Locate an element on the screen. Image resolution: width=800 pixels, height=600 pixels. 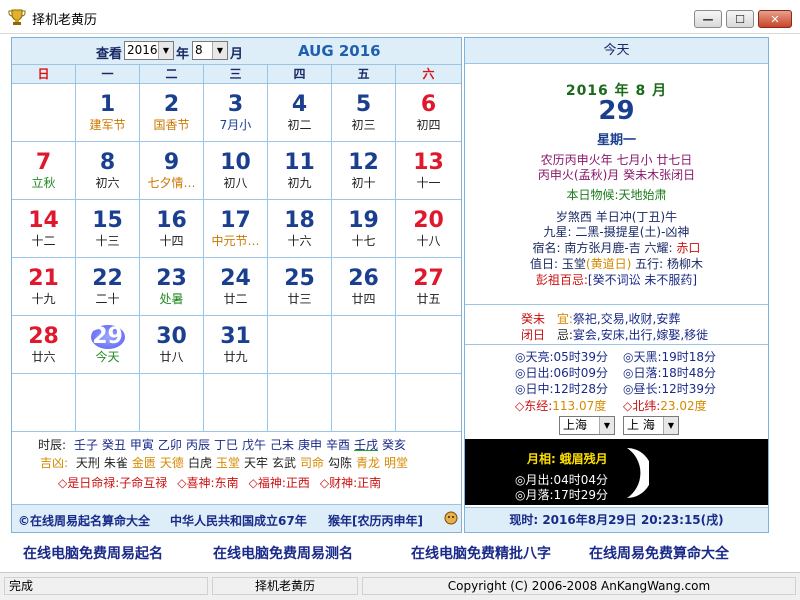
day-cell: 22 二十 is located at coordinates (108, 287).